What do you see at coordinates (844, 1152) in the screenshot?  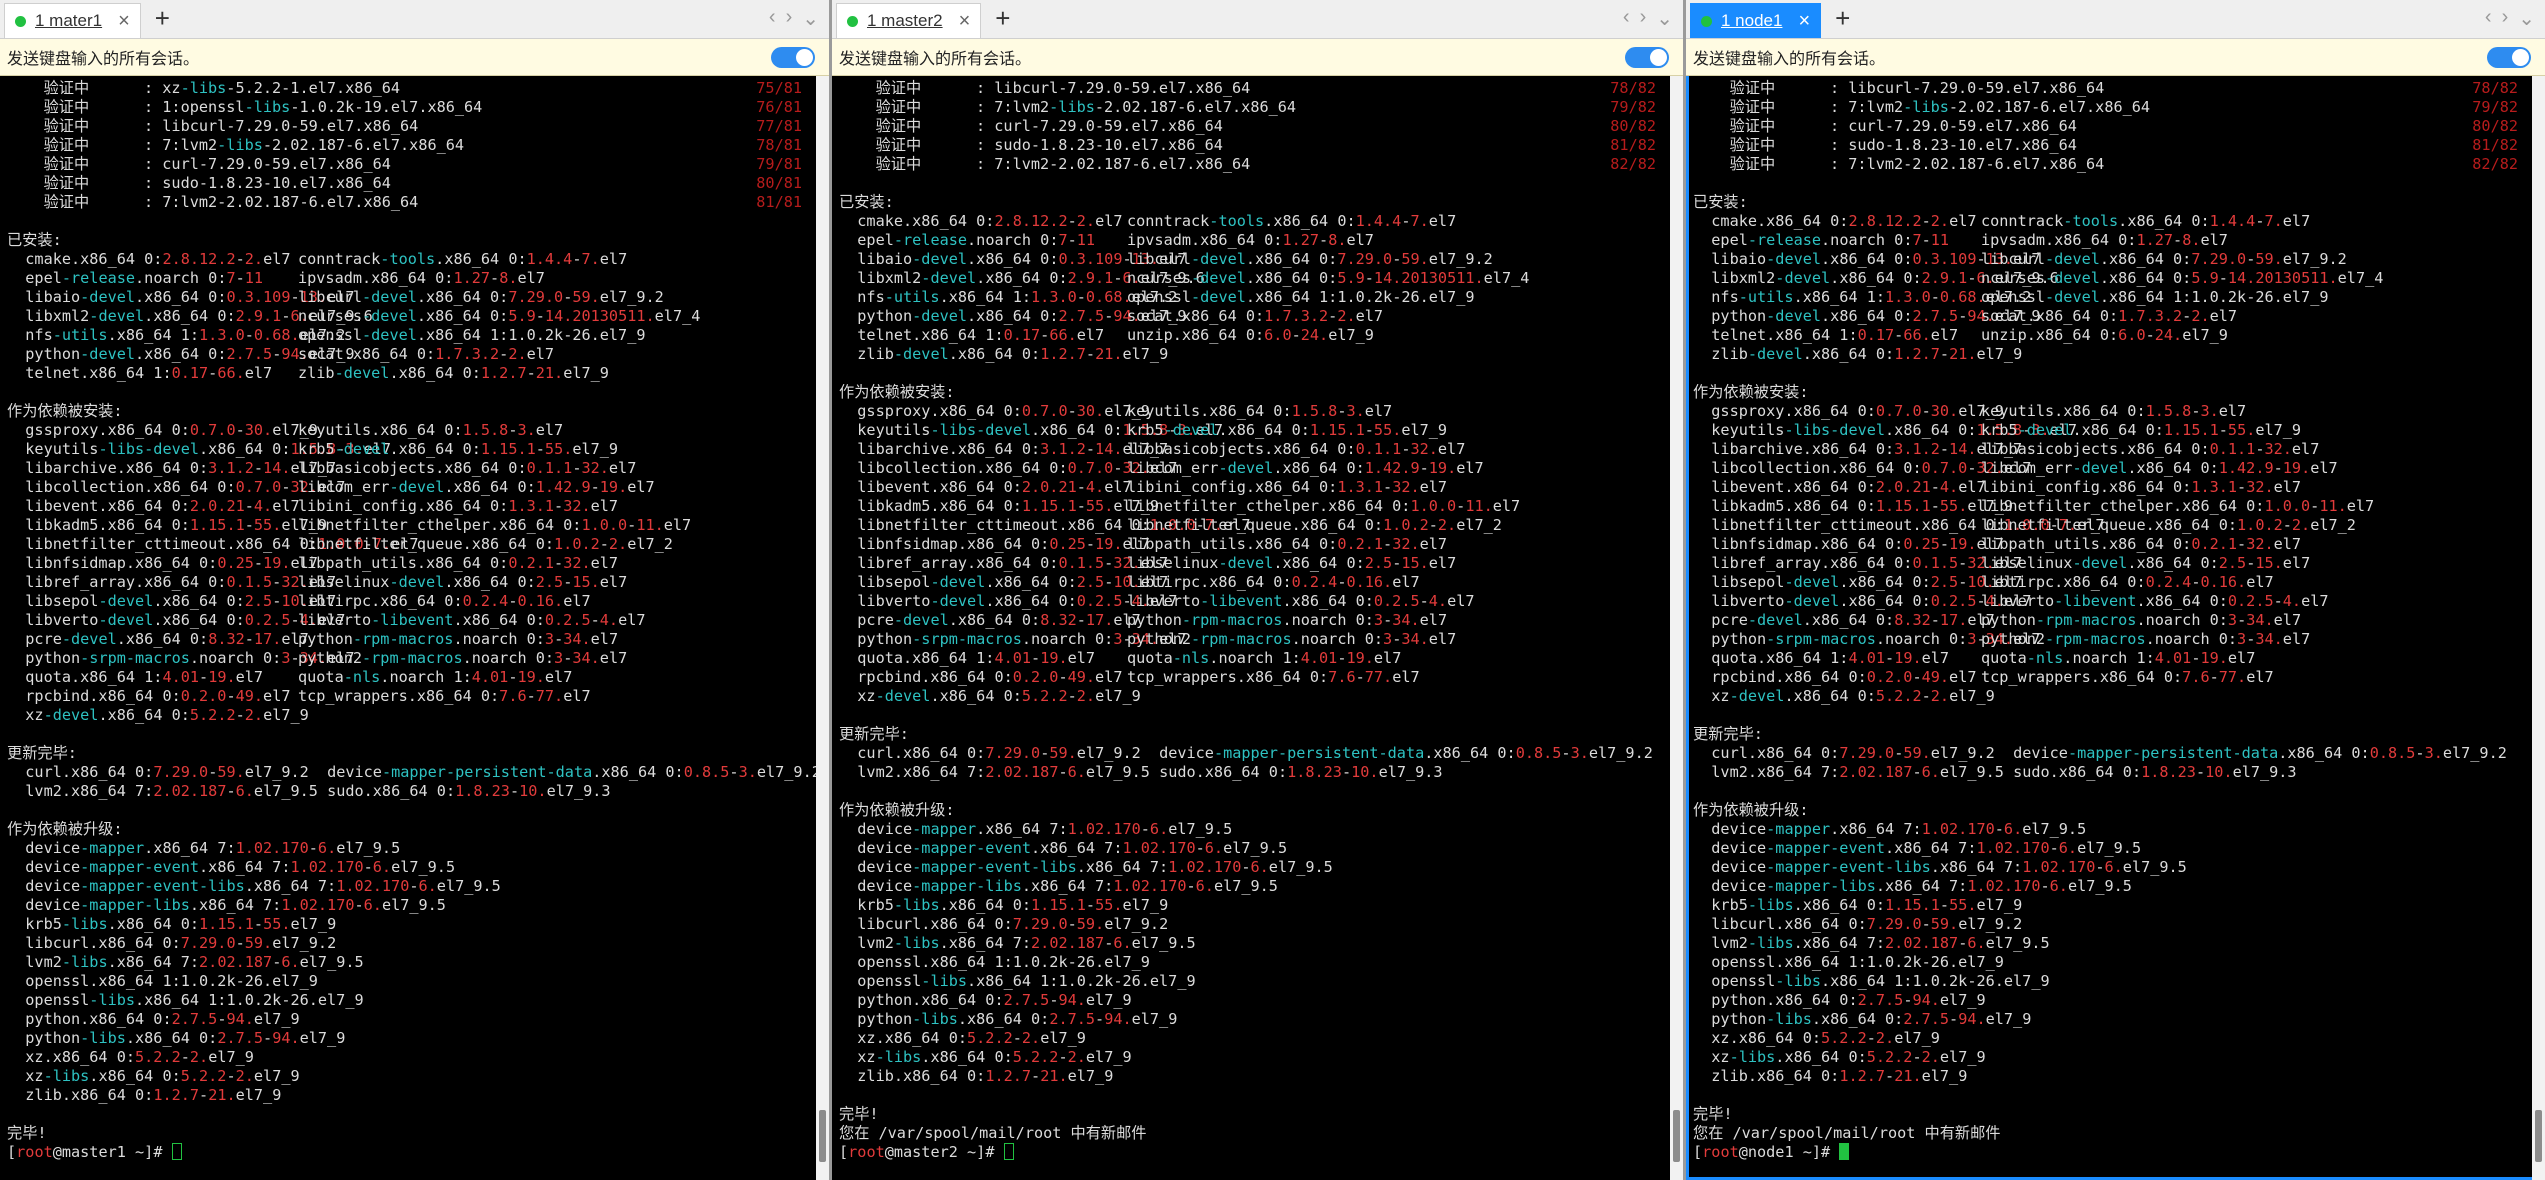 I see `prompt-bracket: [` at bounding box center [844, 1152].